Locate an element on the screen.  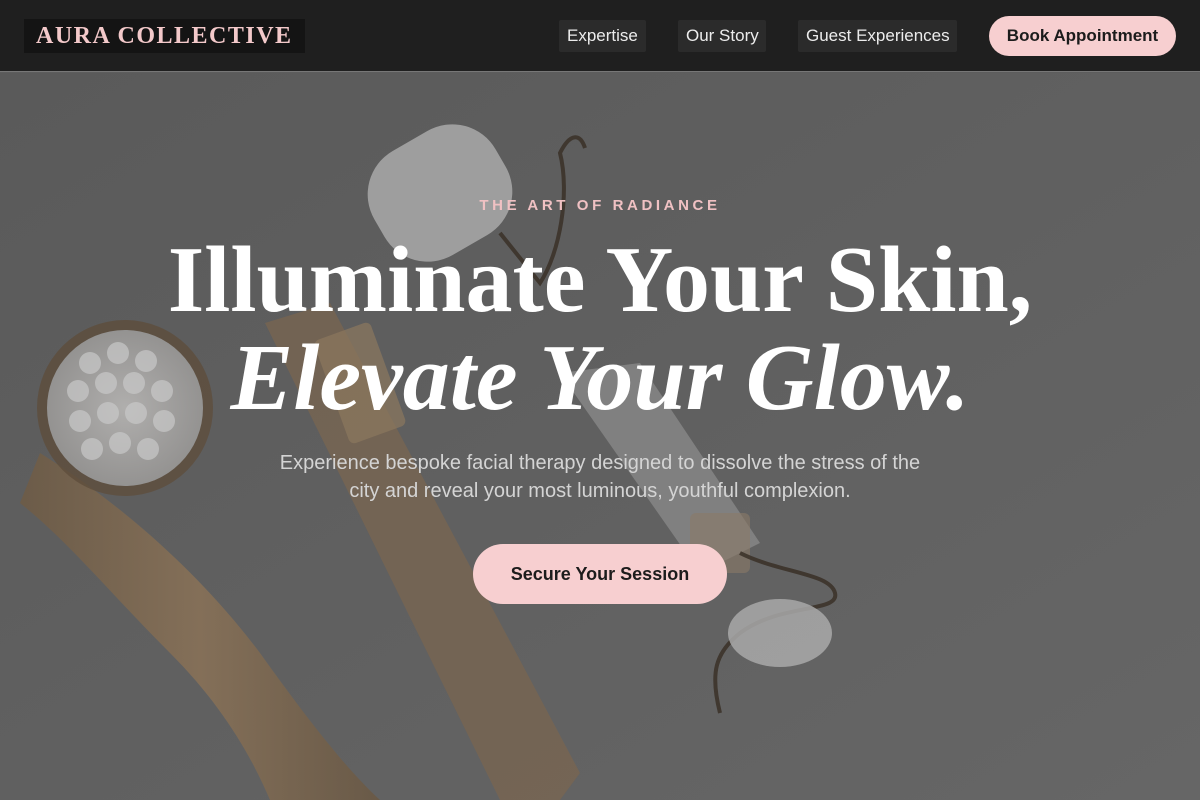
nav-link-guest-experiences: Guest Experiences is located at coordinates (877, 36).